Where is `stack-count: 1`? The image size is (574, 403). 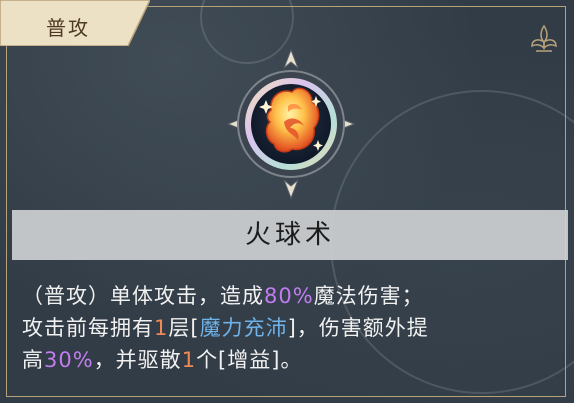
stack-count: 1 is located at coordinates (161, 328).